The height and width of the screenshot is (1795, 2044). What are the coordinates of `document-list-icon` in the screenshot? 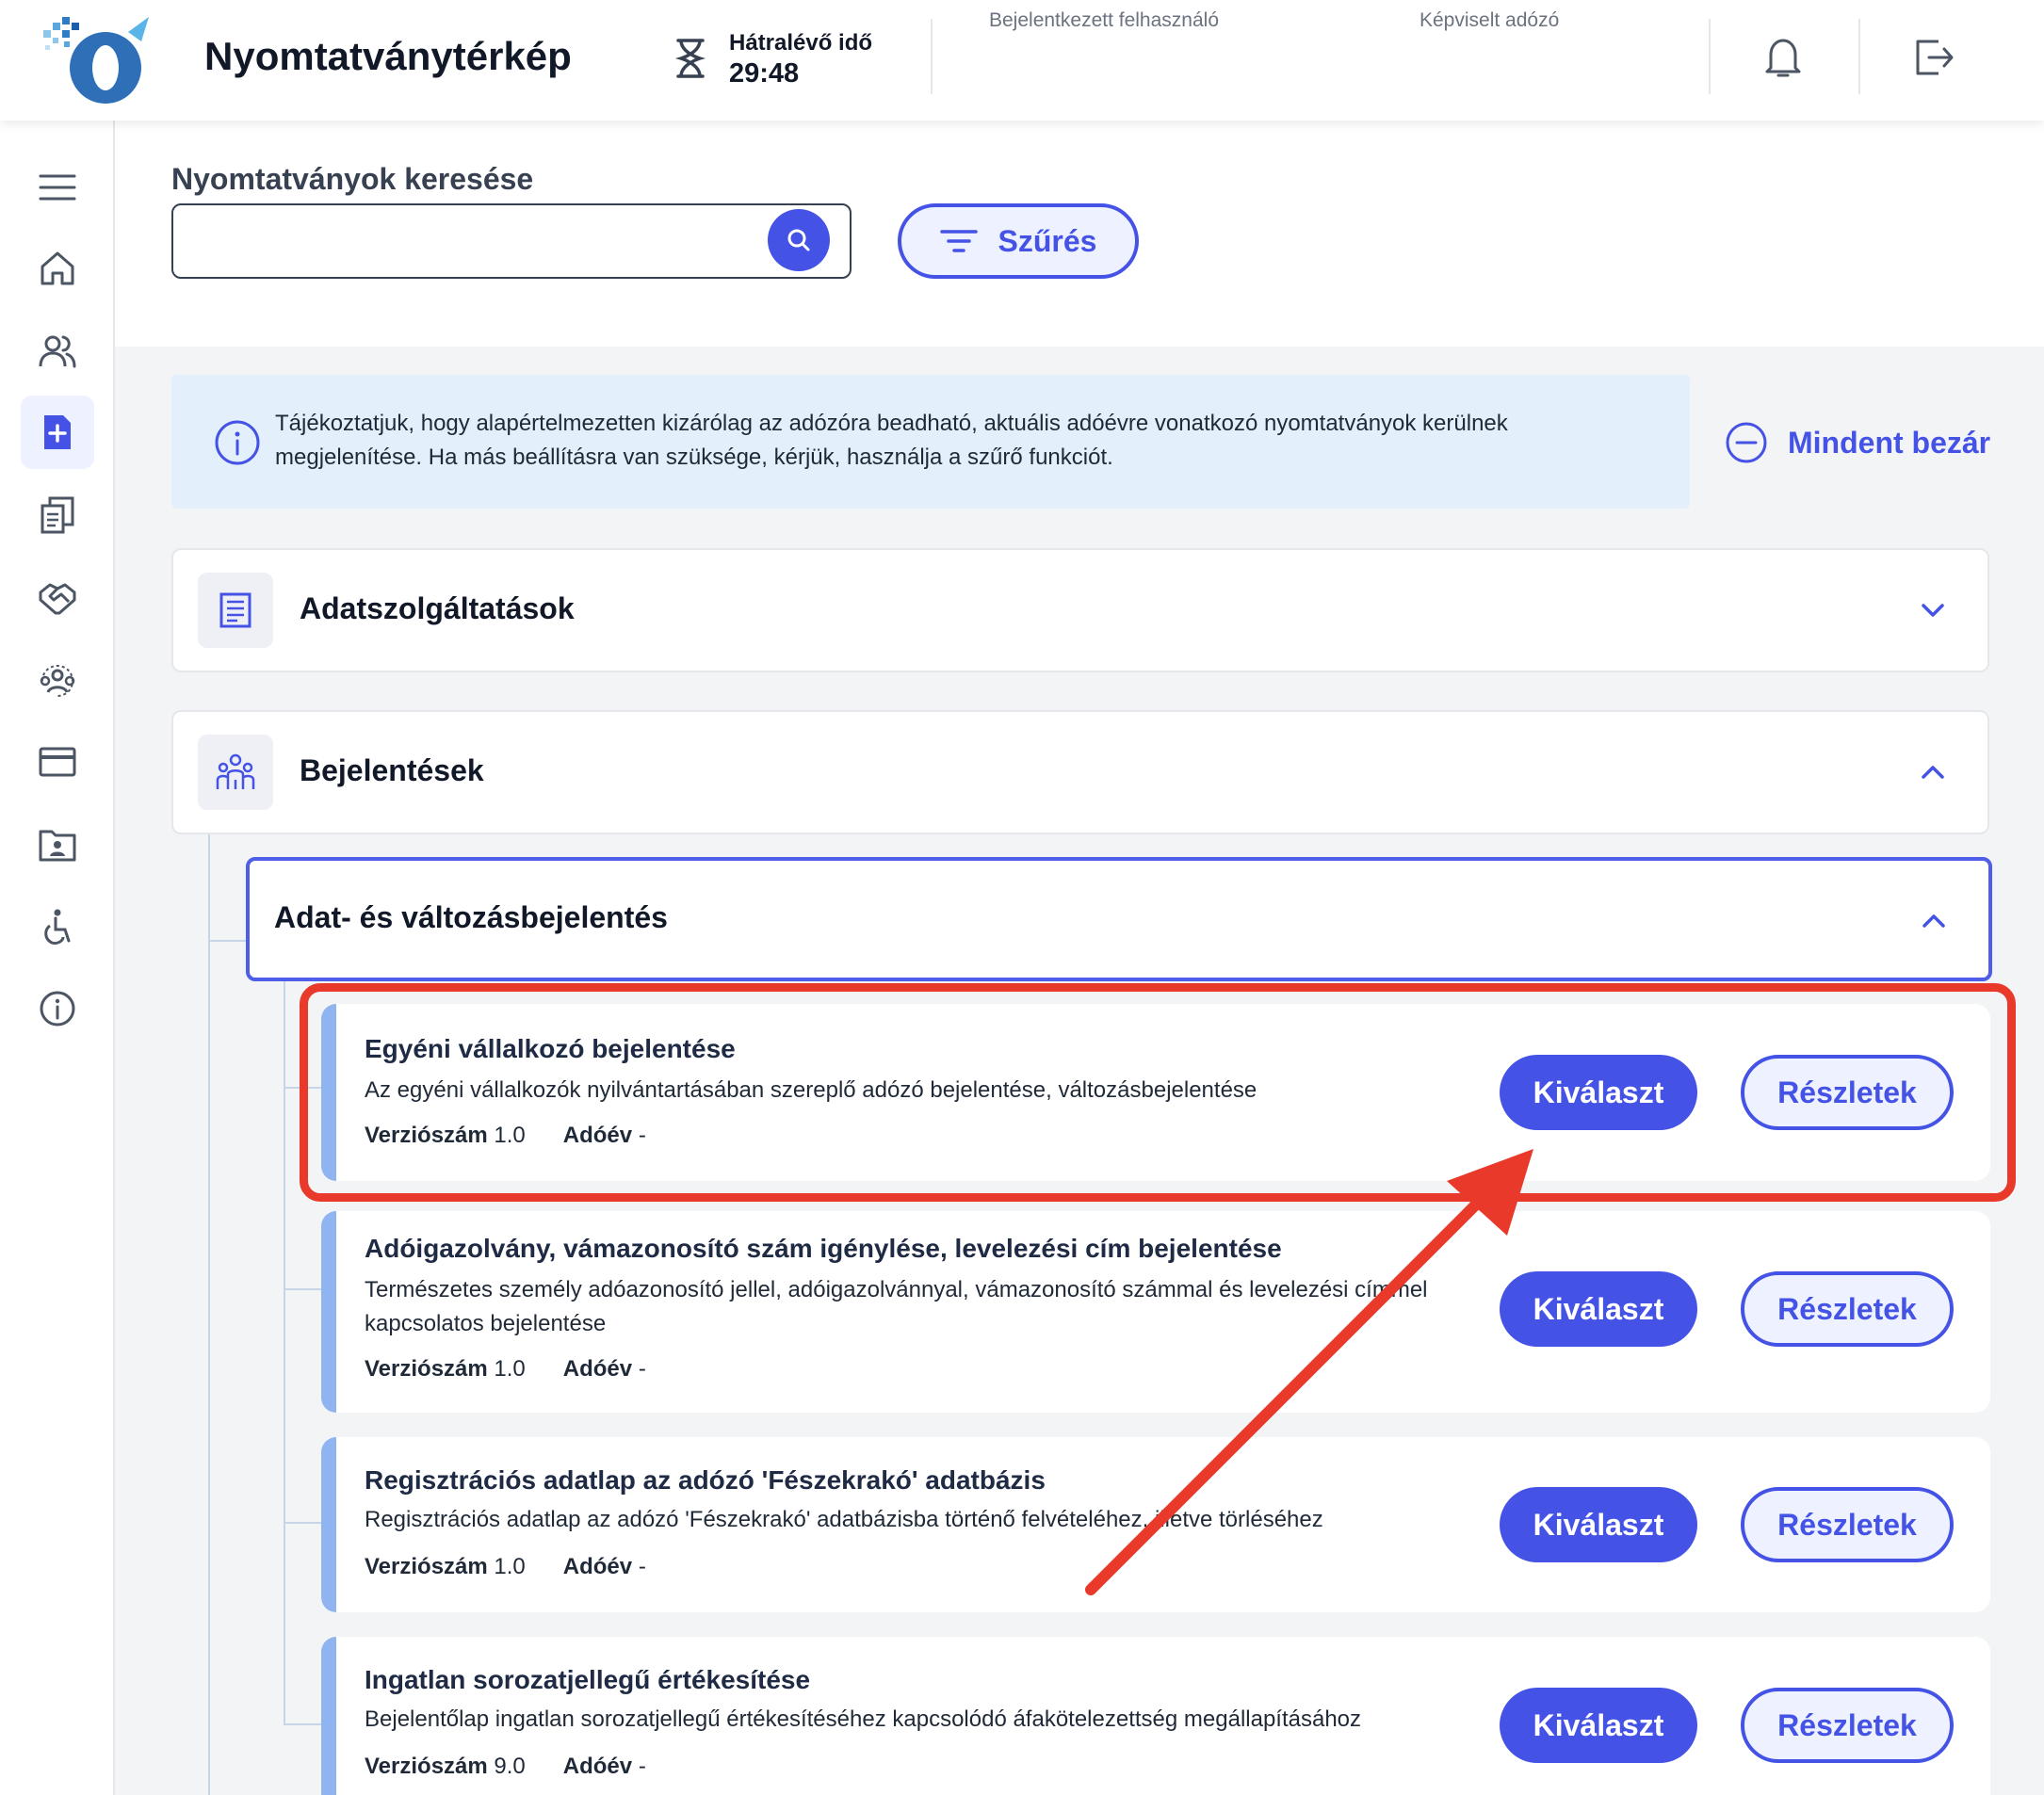 It's located at (235, 610).